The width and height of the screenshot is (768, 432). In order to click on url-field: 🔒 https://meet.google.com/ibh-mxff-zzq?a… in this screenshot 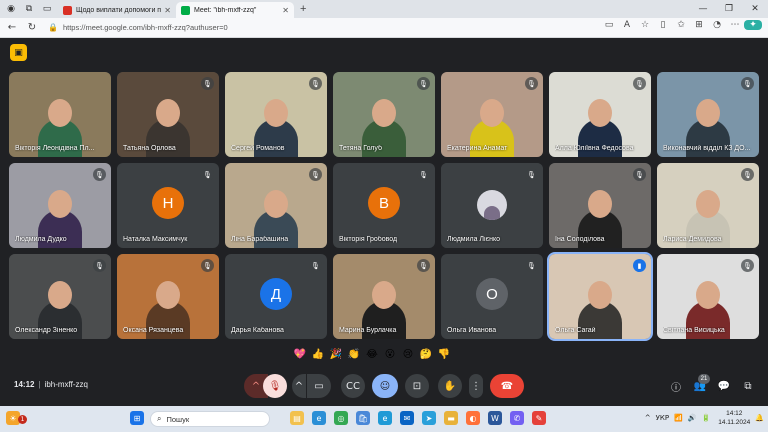, I will do `click(283, 28)`.